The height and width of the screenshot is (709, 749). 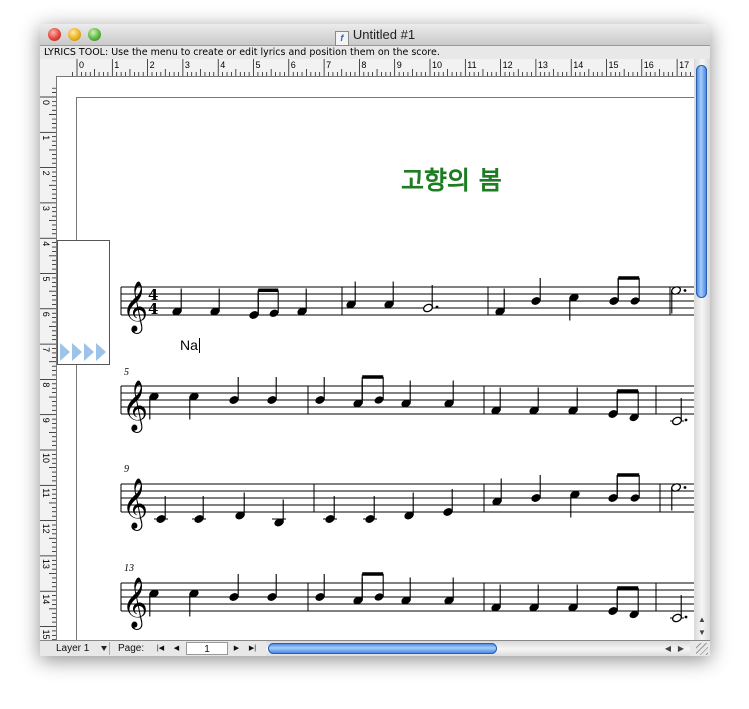 What do you see at coordinates (702, 350) in the screenshot?
I see `vertical-scrollbar: ▲ ▼` at bounding box center [702, 350].